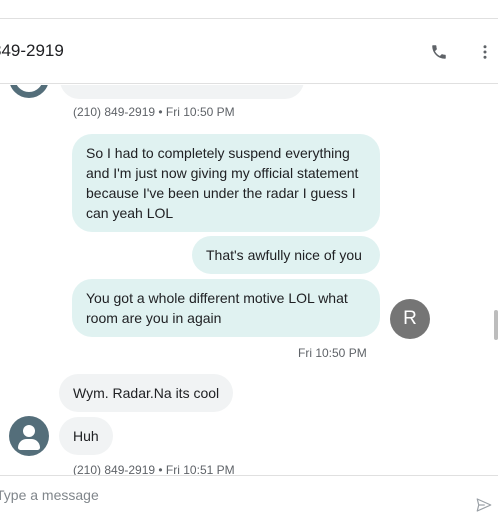 The image size is (498, 513). What do you see at coordinates (249, 9) in the screenshot?
I see `top-strip` at bounding box center [249, 9].